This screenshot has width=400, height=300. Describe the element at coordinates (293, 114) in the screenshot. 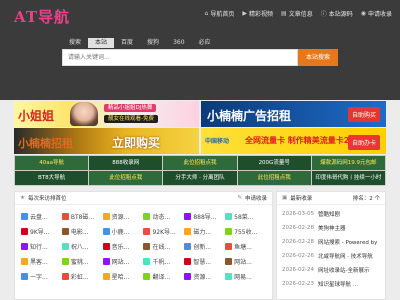

I see `ad-banner-rent: 小楠楠广告招租 自助购买` at that location.